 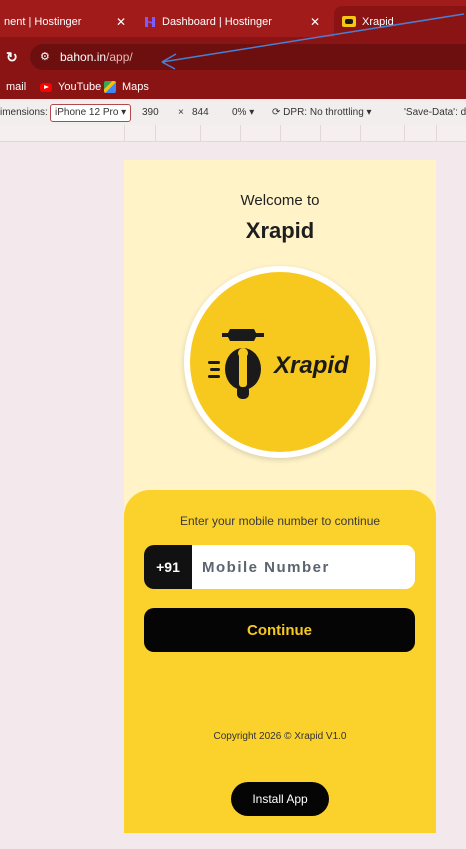 I want to click on tab-label: Dashboard | Hostinger, so click(x=217, y=21).